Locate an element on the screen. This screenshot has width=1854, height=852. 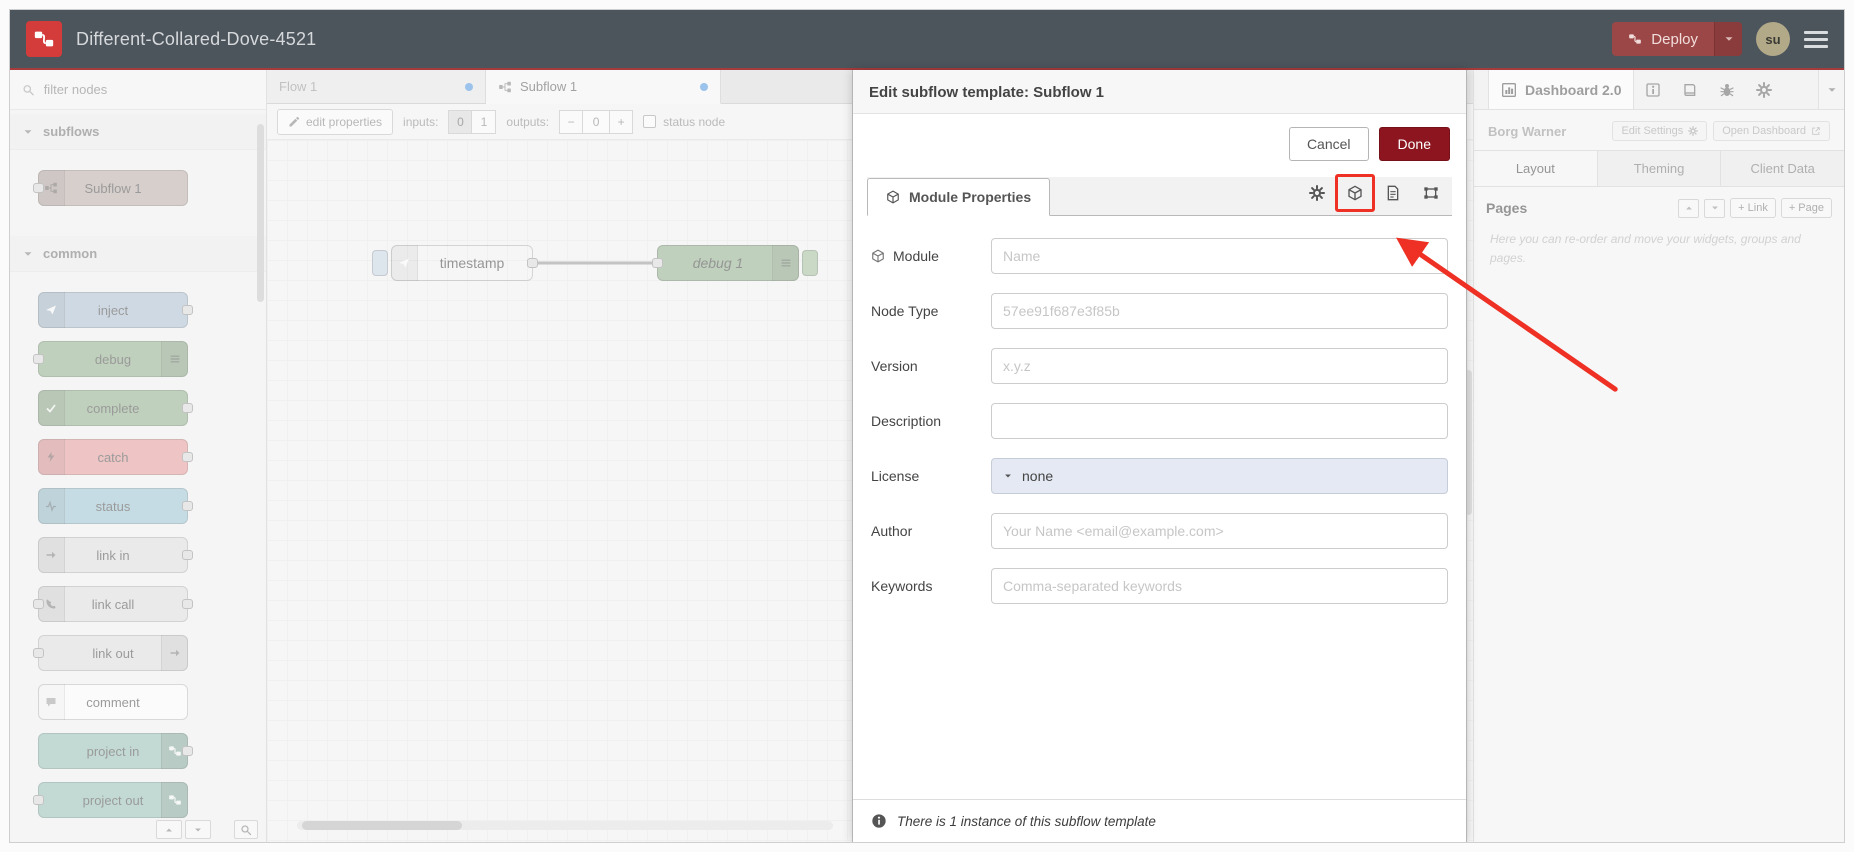
main-menu-button is located at coordinates (1816, 39).